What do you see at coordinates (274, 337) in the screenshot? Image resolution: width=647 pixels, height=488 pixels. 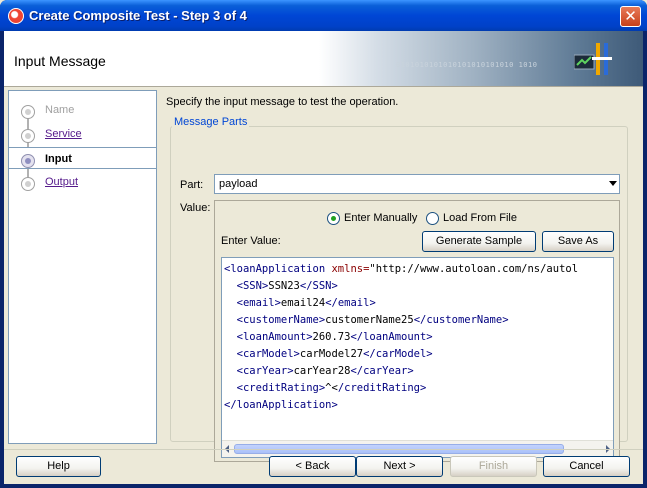 I see `xml-open-tag: <loanAmount>` at bounding box center [274, 337].